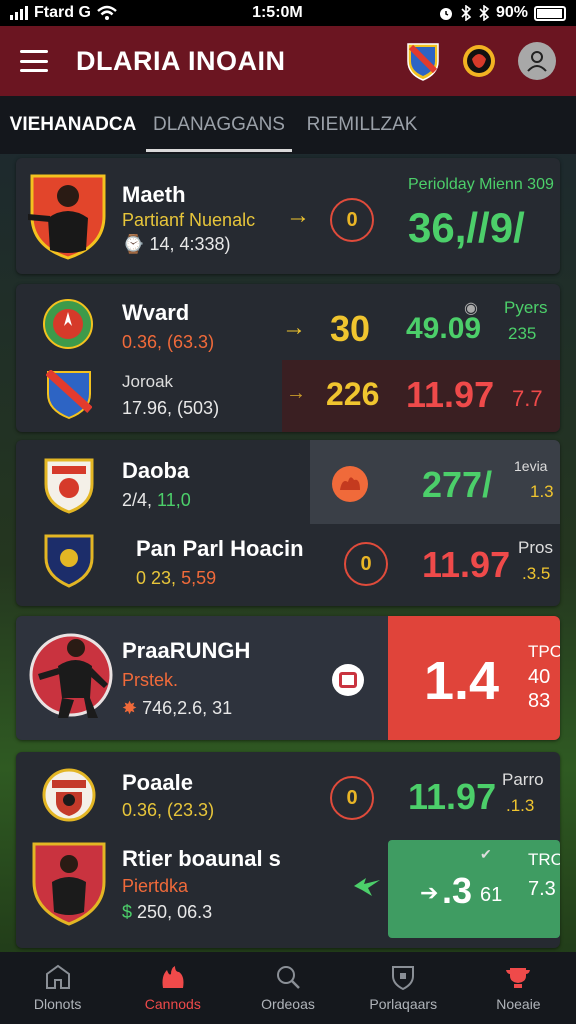 The width and height of the screenshot is (576, 1024). What do you see at coordinates (520, 805) in the screenshot?
I see `odds-small: .1.3` at bounding box center [520, 805].